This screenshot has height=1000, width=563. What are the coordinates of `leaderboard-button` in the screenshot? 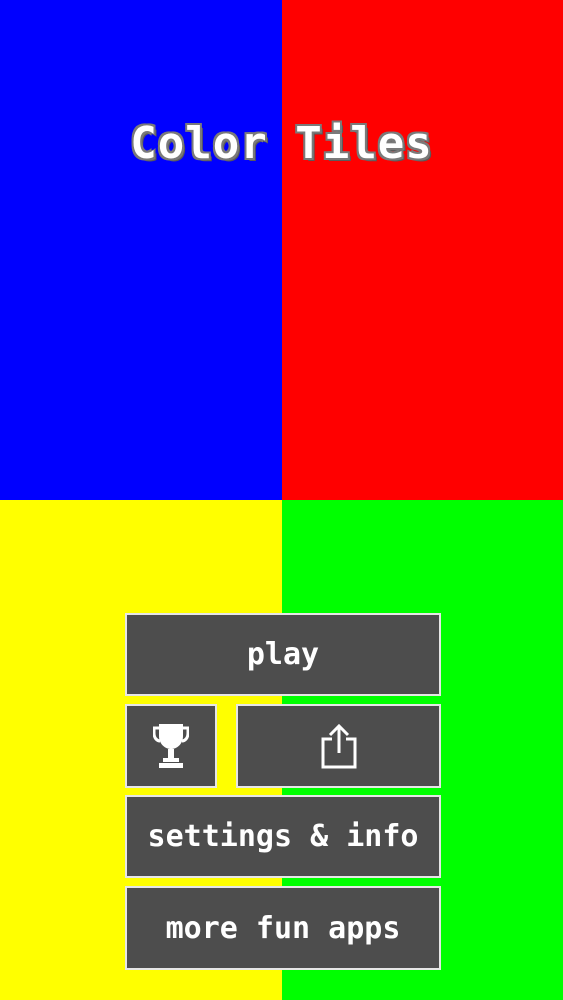 It's located at (171, 746).